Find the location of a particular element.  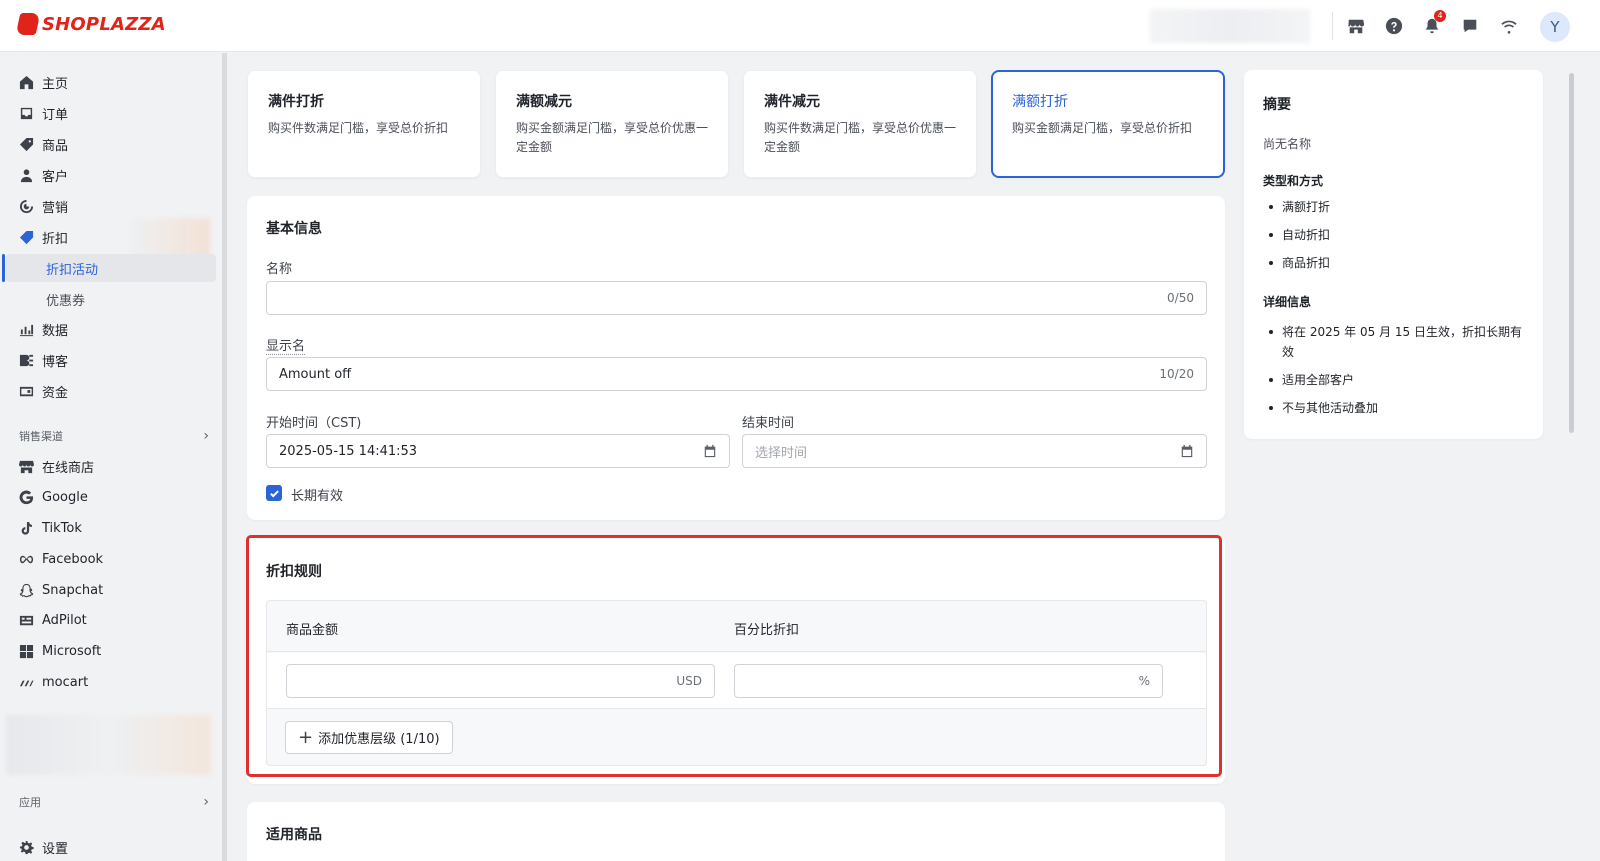

name-input: 0/50 is located at coordinates (736, 298).